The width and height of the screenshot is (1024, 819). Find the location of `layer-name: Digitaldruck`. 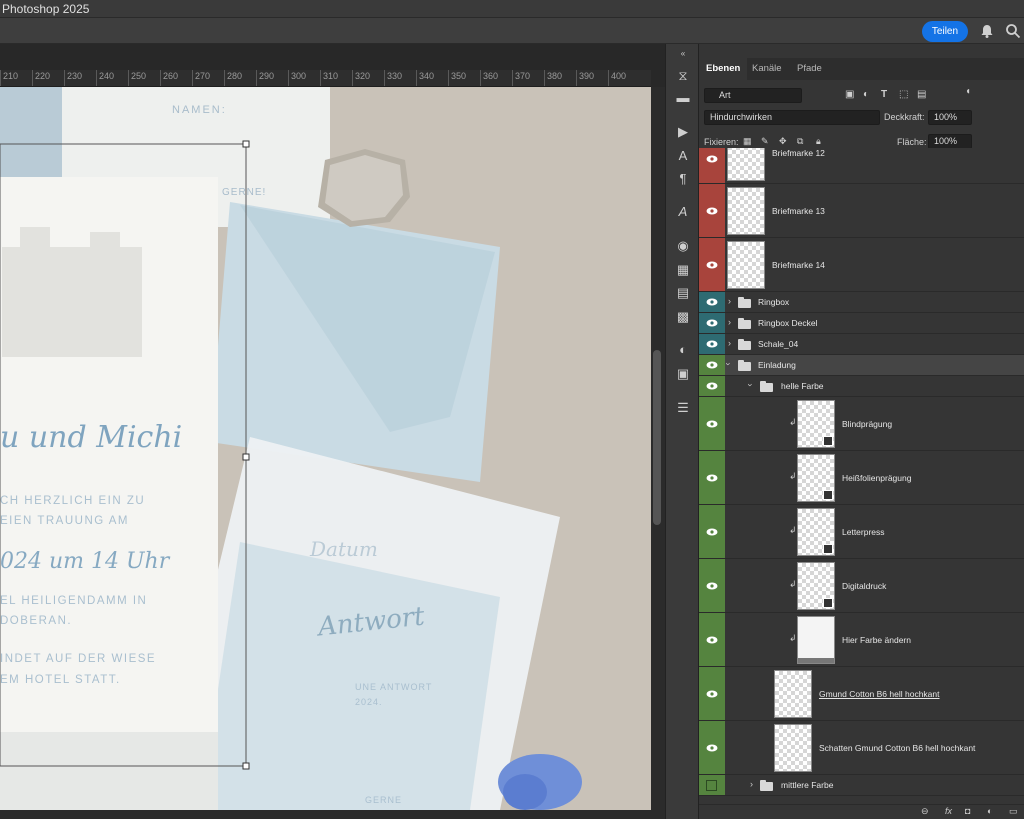

layer-name: Digitaldruck is located at coordinates (864, 586).